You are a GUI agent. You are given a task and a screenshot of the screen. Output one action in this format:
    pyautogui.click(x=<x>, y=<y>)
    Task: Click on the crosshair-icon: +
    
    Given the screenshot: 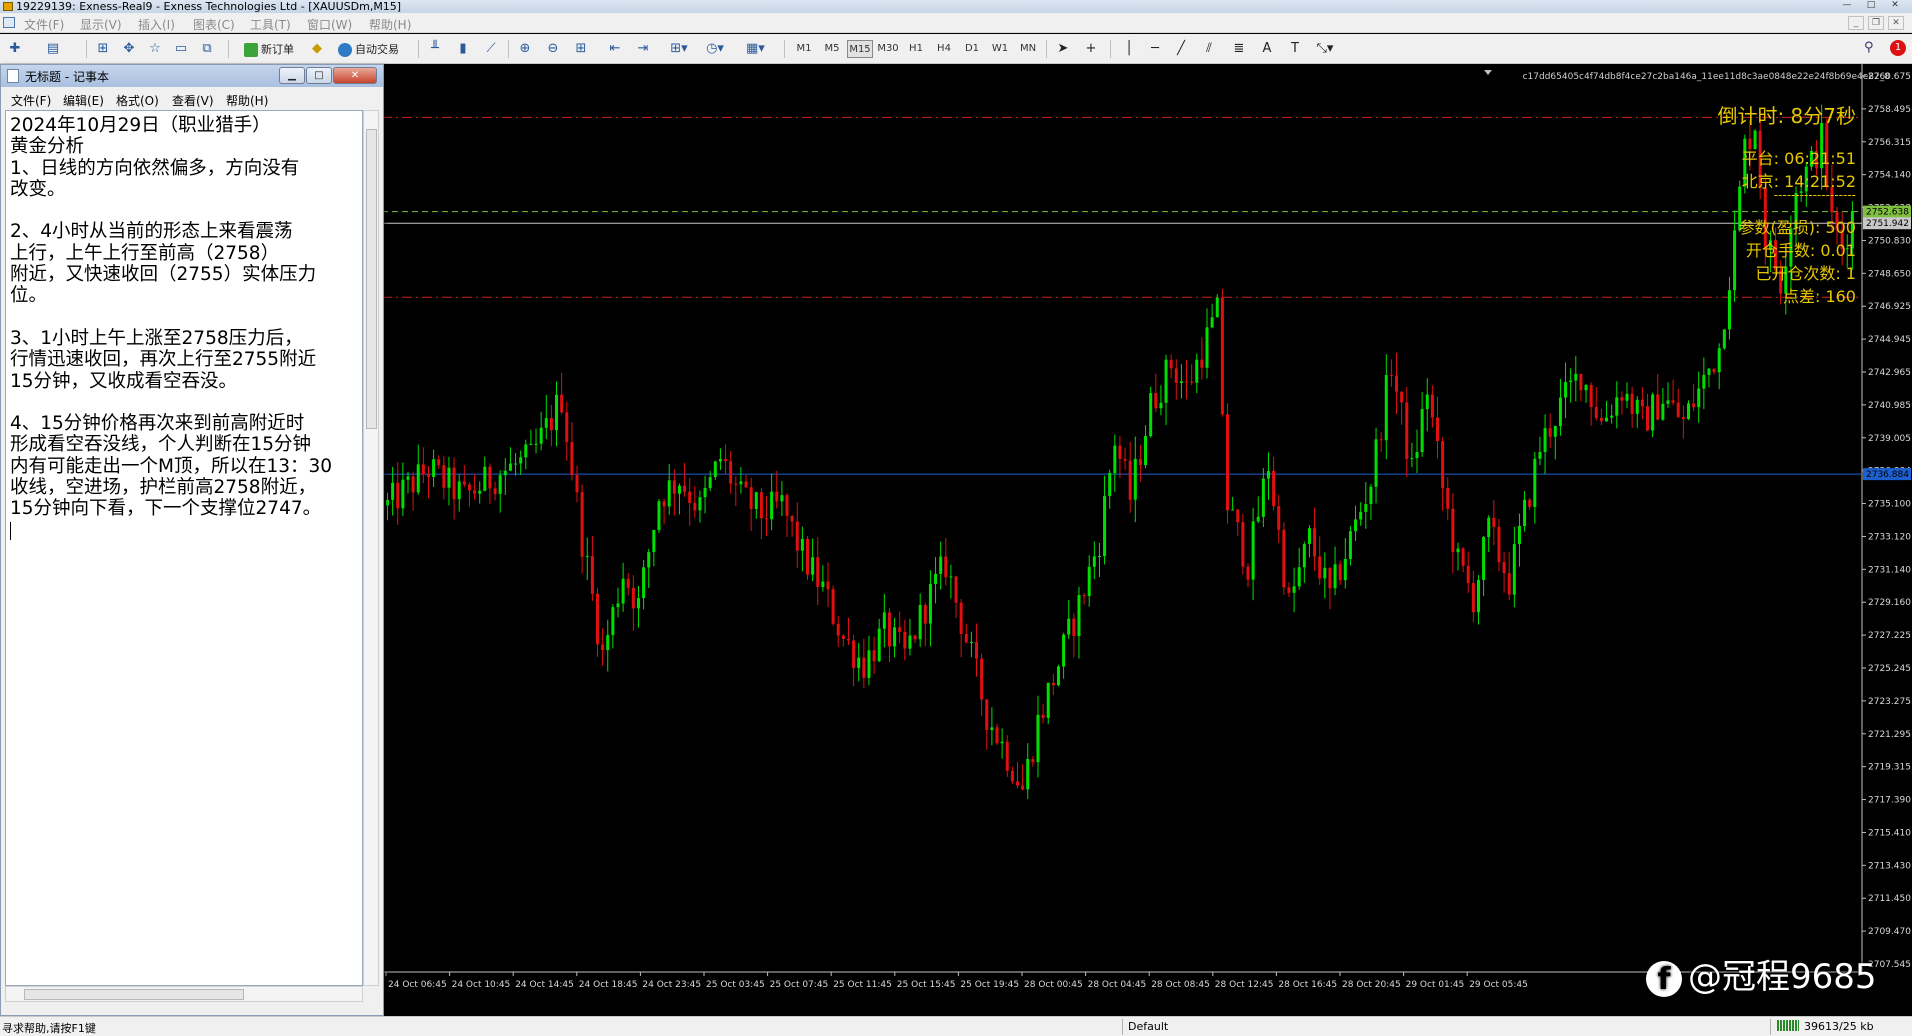 What is the action you would take?
    pyautogui.click(x=1091, y=49)
    